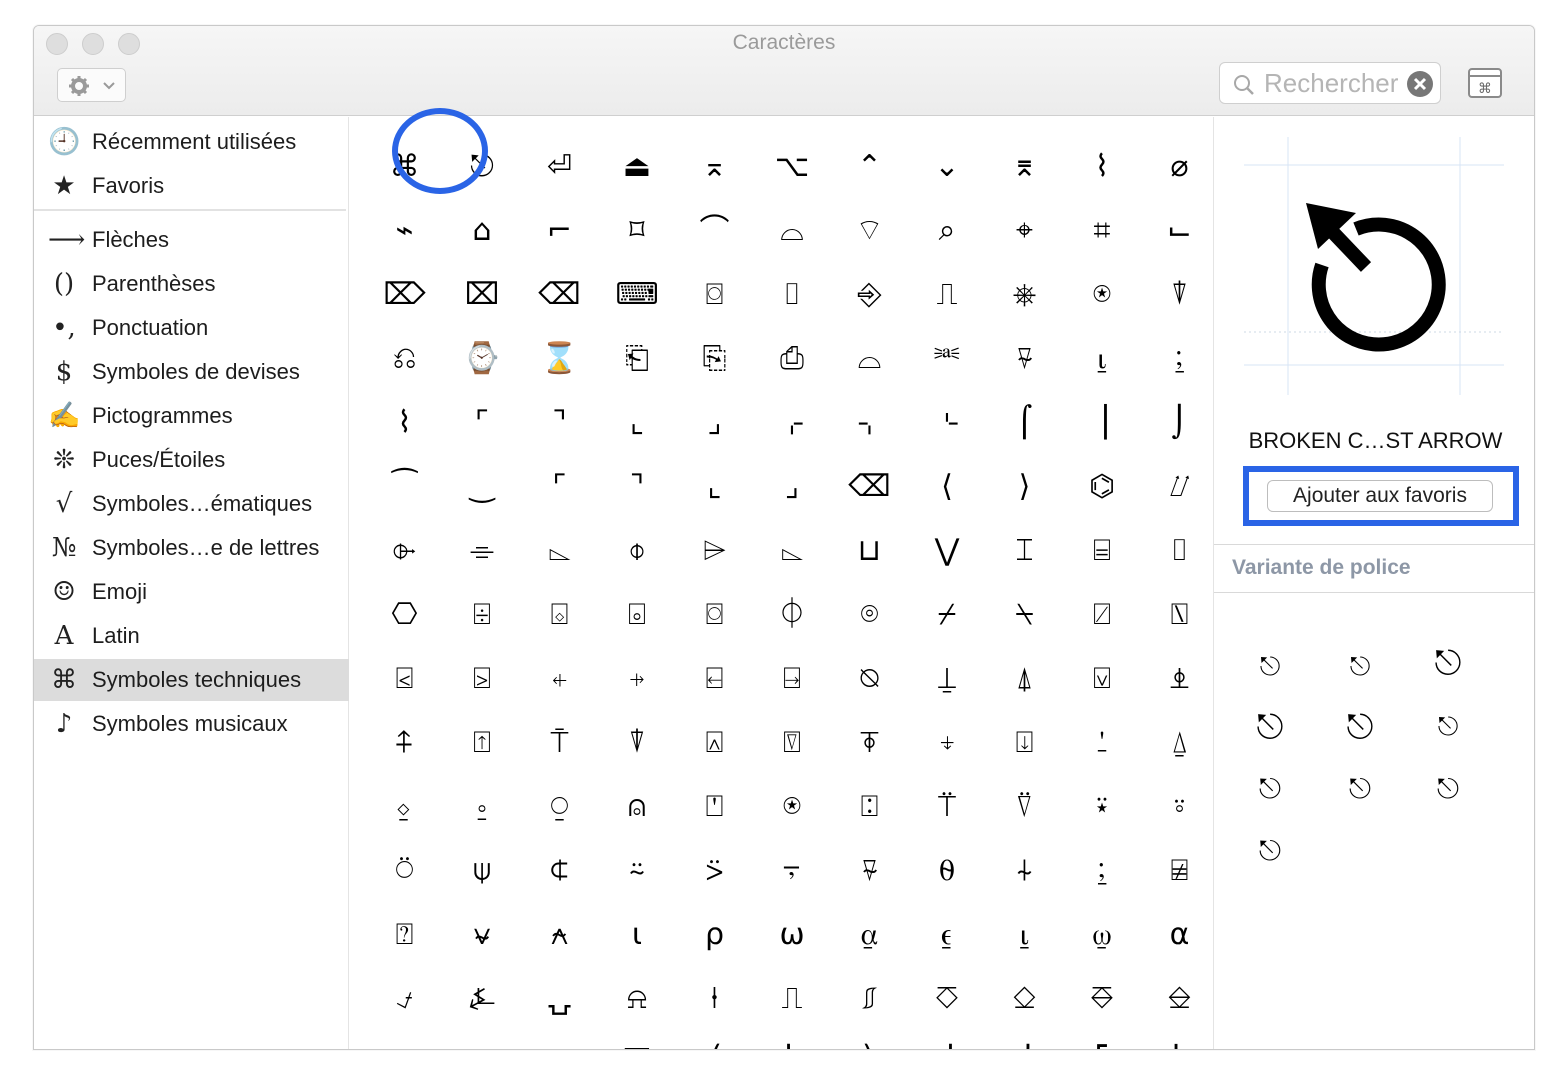 The height and width of the screenshot is (1092, 1568). Describe the element at coordinates (869, 871) in the screenshot. I see `character-cell: ⍫` at that location.